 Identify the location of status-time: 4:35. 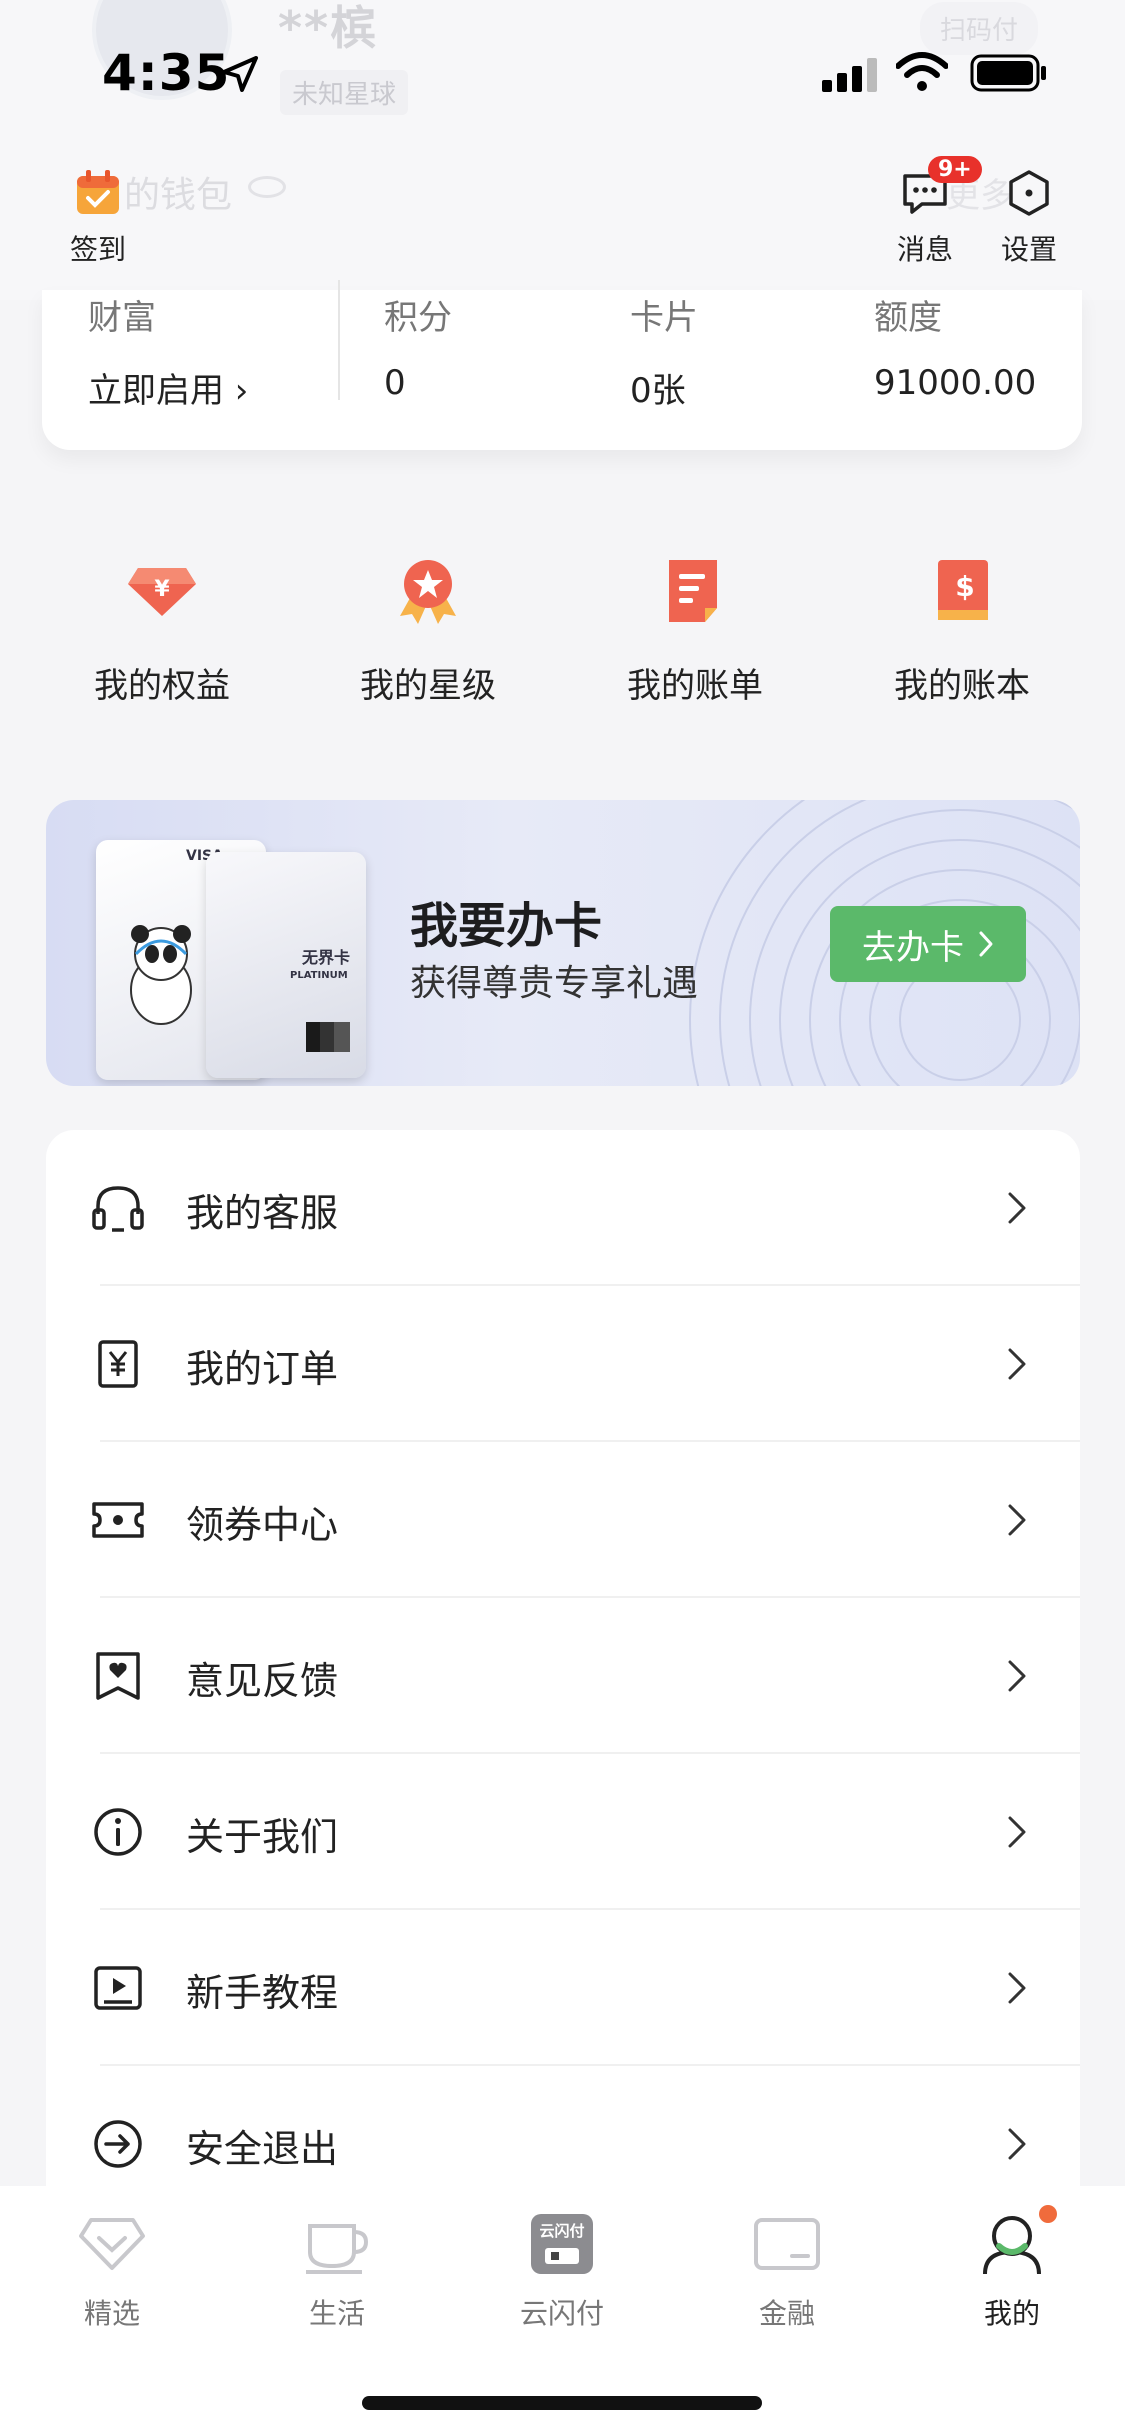
(166, 73).